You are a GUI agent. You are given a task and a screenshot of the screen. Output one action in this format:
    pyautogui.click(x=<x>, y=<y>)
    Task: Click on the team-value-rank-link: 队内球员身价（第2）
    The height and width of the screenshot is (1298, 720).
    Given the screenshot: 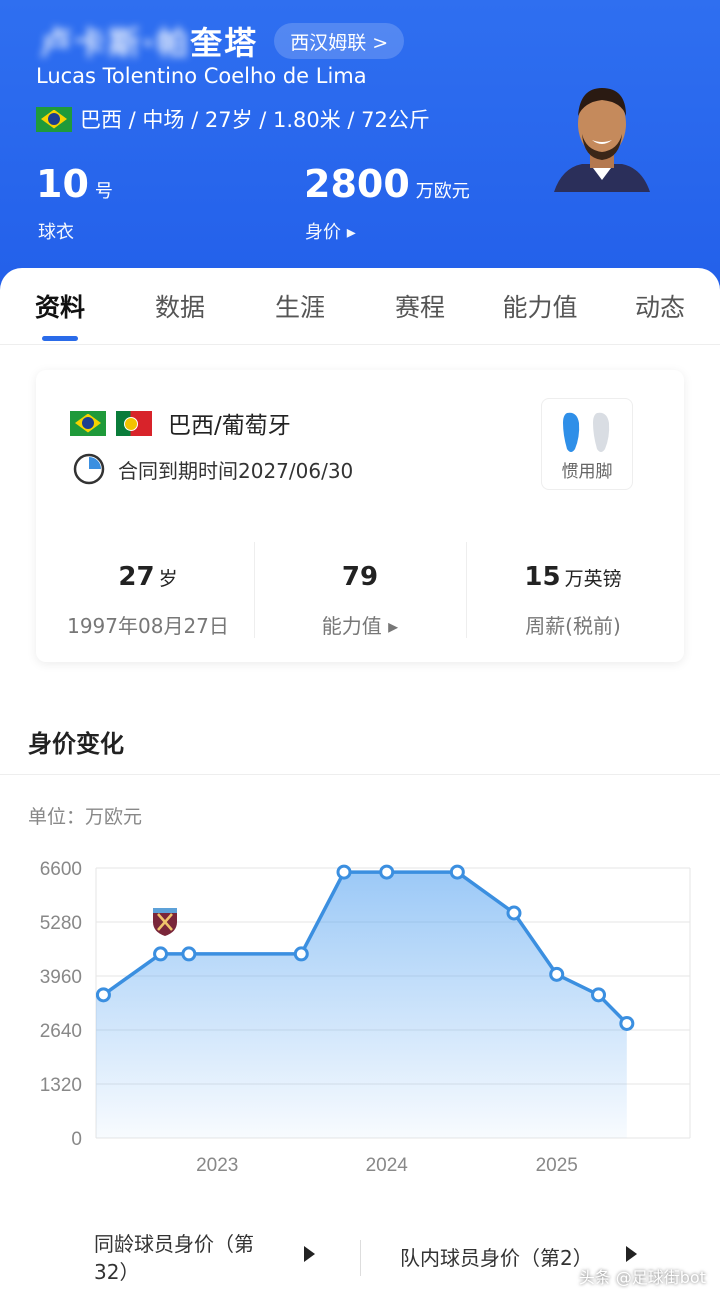 What is the action you would take?
    pyautogui.click(x=496, y=1256)
    